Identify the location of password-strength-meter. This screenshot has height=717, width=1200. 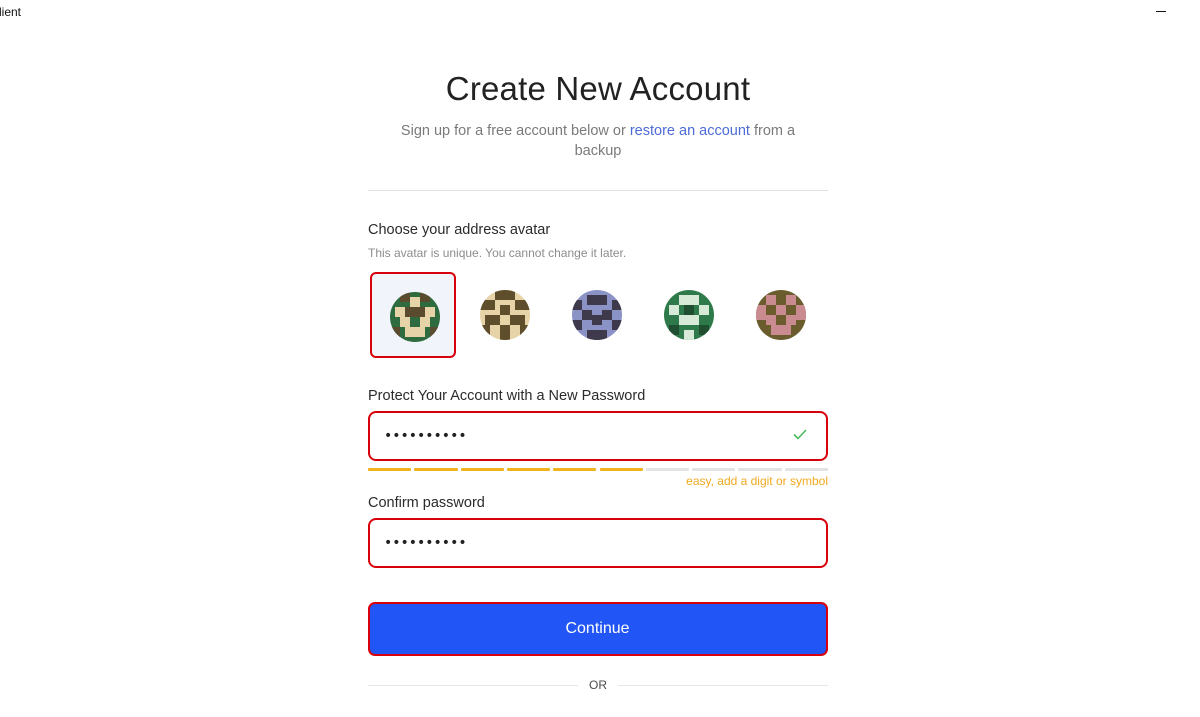
(598, 469).